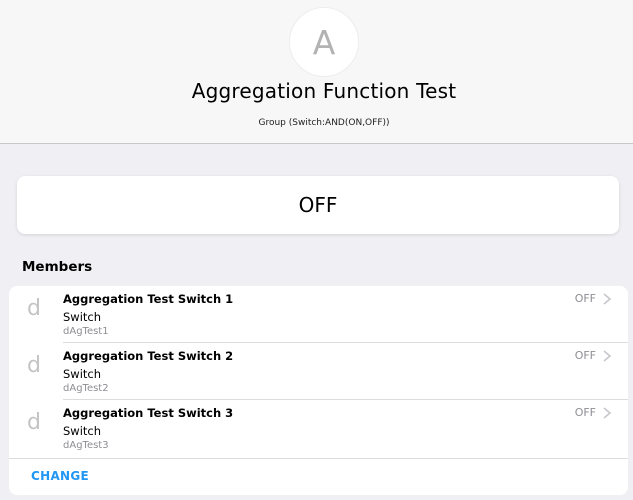 The image size is (633, 500). What do you see at coordinates (318, 476) in the screenshot?
I see `change-row: CHANGE` at bounding box center [318, 476].